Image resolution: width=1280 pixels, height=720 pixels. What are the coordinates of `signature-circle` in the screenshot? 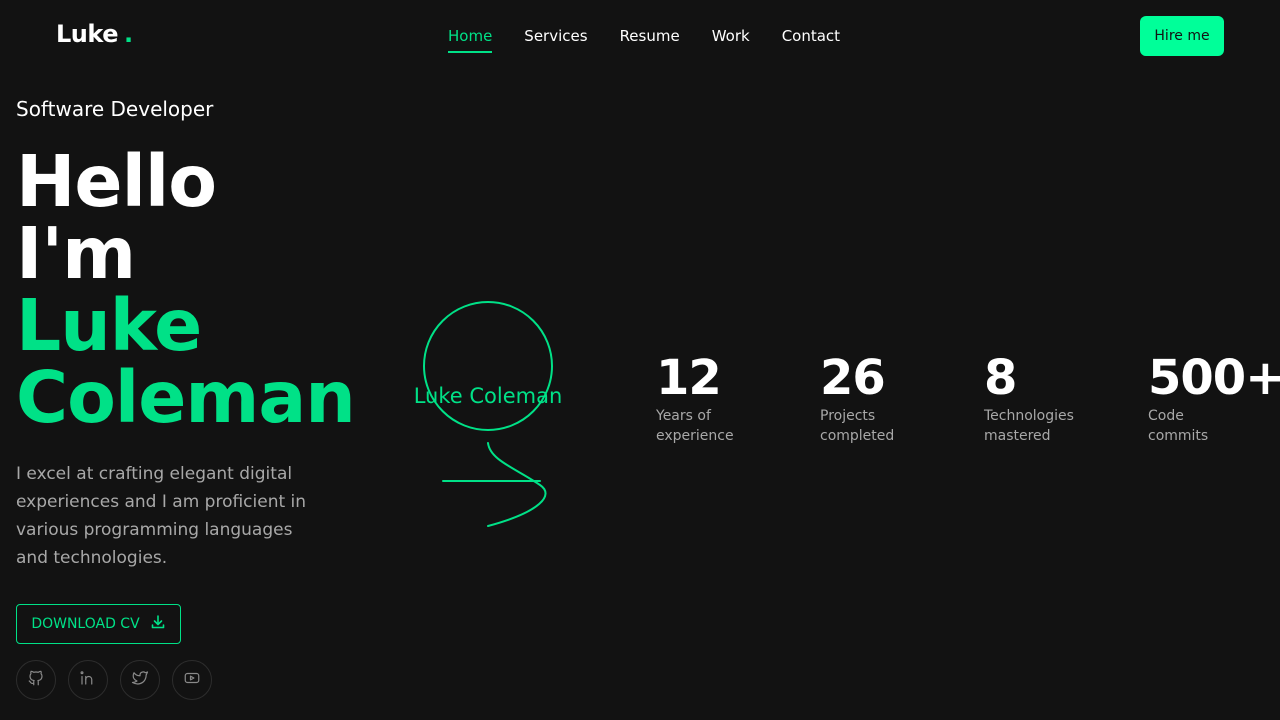 It's located at (488, 366).